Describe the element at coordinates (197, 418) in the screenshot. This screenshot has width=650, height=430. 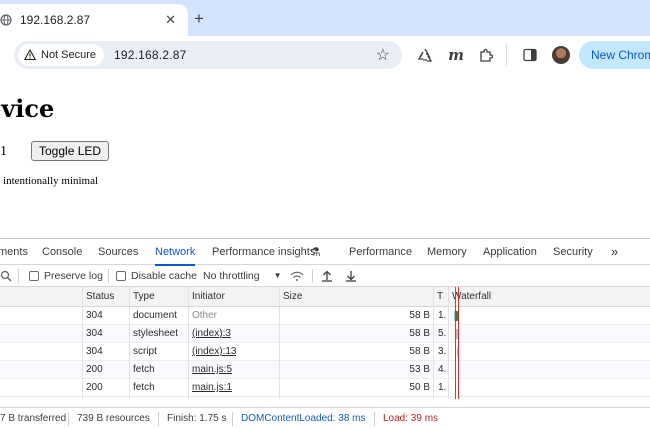
I see `finish-summary: Finish: 1.75 s` at that location.